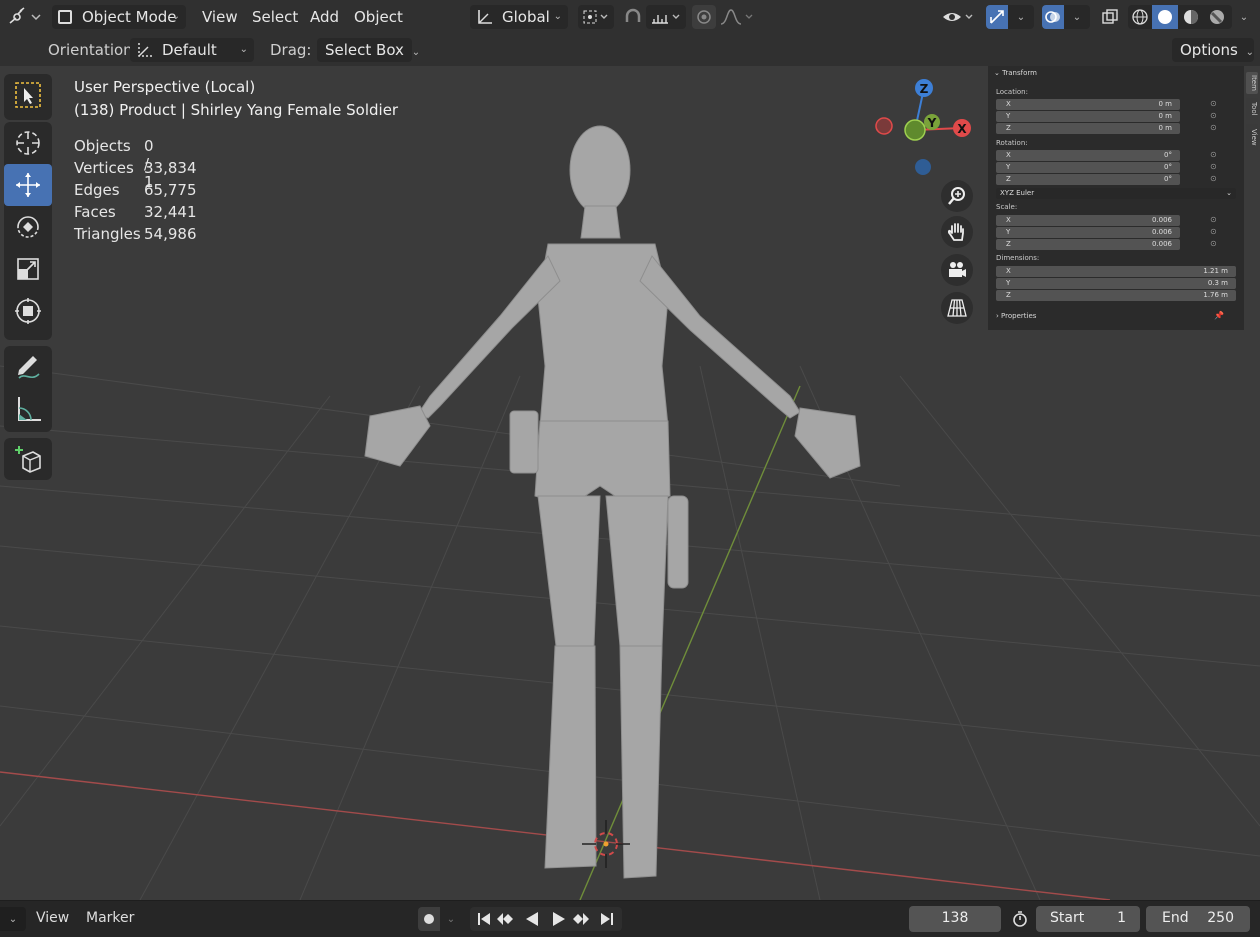 This screenshot has height=937, width=1260. What do you see at coordinates (1140, 17) in the screenshot?
I see `wireframe-shading-button` at bounding box center [1140, 17].